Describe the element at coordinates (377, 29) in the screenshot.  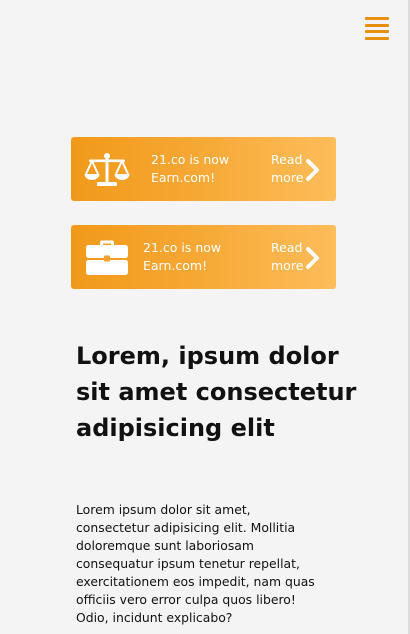
I see `hamburger-menu-icon` at that location.